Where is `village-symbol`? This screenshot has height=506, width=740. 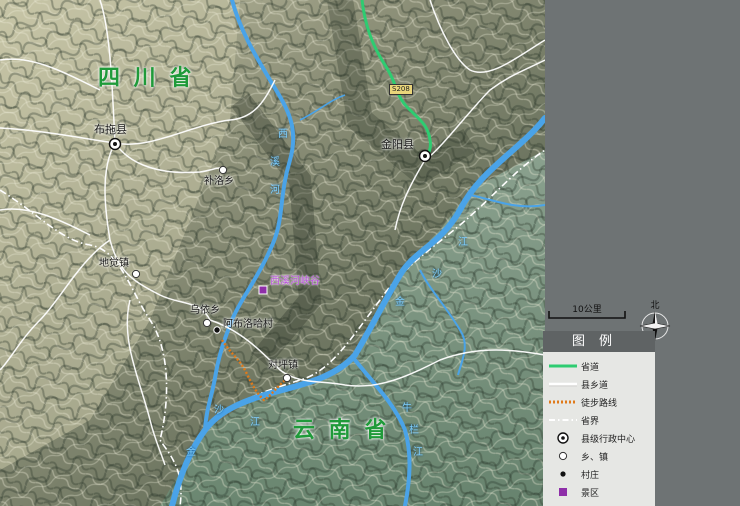 village-symbol is located at coordinates (563, 474).